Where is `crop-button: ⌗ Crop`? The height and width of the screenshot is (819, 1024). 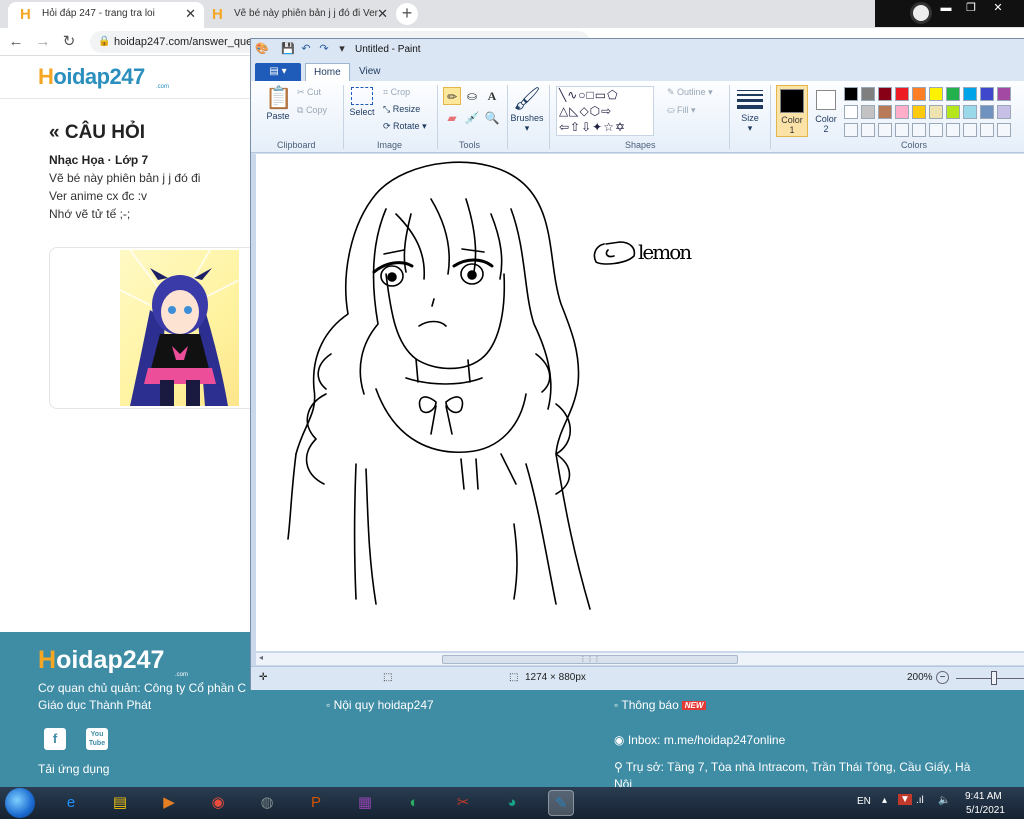
crop-button: ⌗ Crop is located at coordinates (396, 92).